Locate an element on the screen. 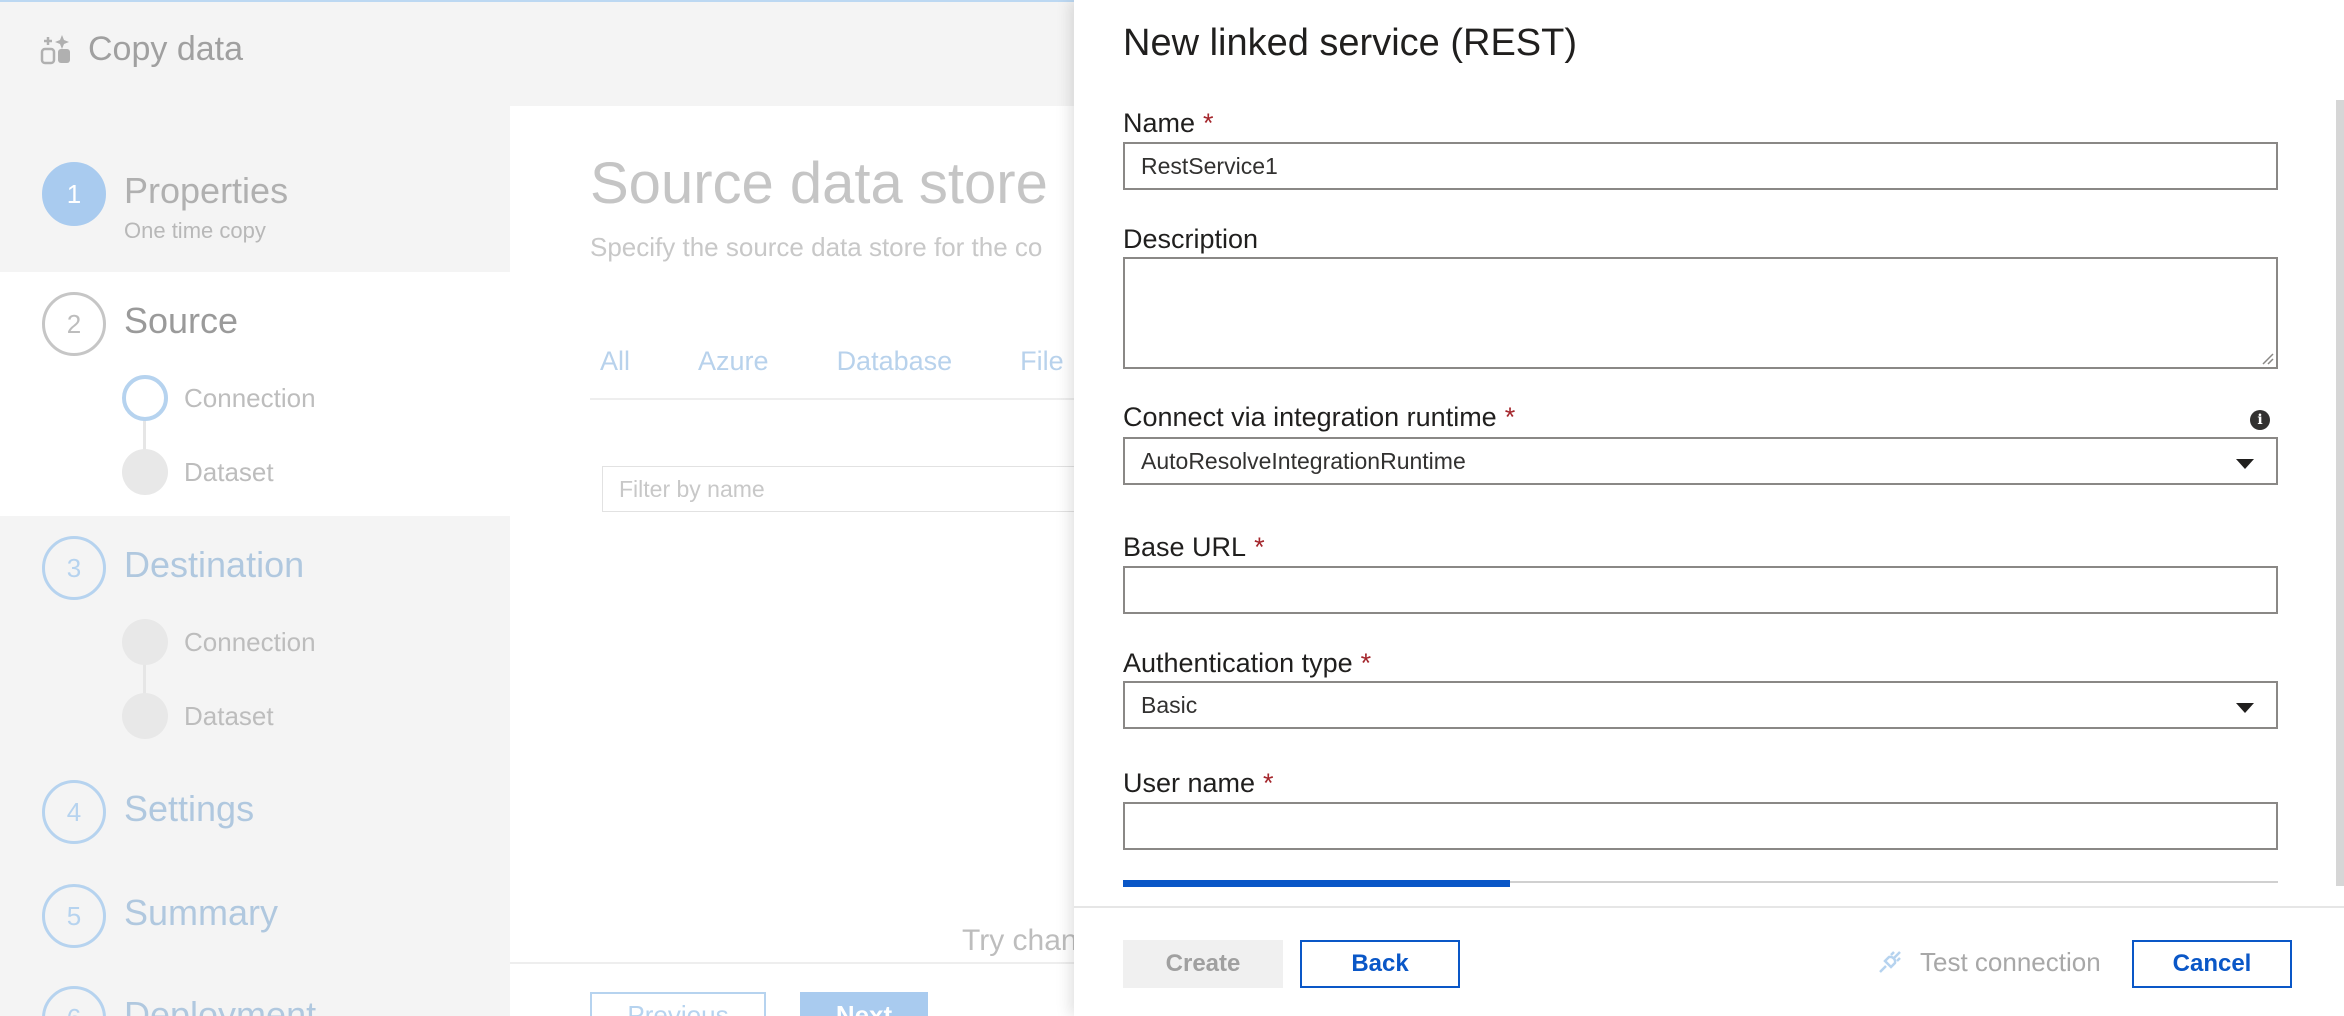 This screenshot has height=1016, width=2344. step-number: 4 is located at coordinates (74, 812).